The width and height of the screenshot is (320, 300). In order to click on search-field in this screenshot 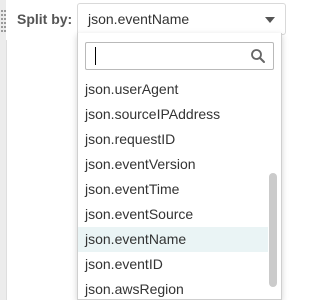, I will do `click(179, 56)`.